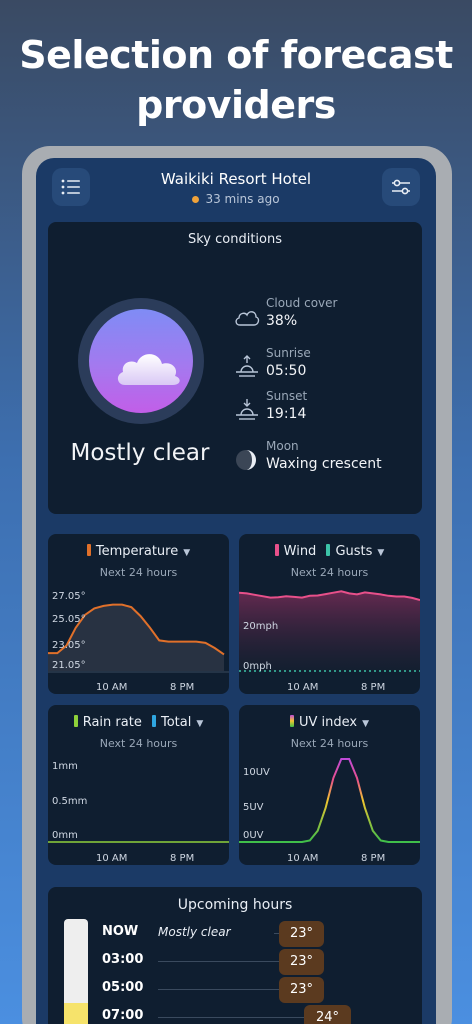 The image size is (472, 1024). I want to click on stat-value: 38%, so click(282, 321).